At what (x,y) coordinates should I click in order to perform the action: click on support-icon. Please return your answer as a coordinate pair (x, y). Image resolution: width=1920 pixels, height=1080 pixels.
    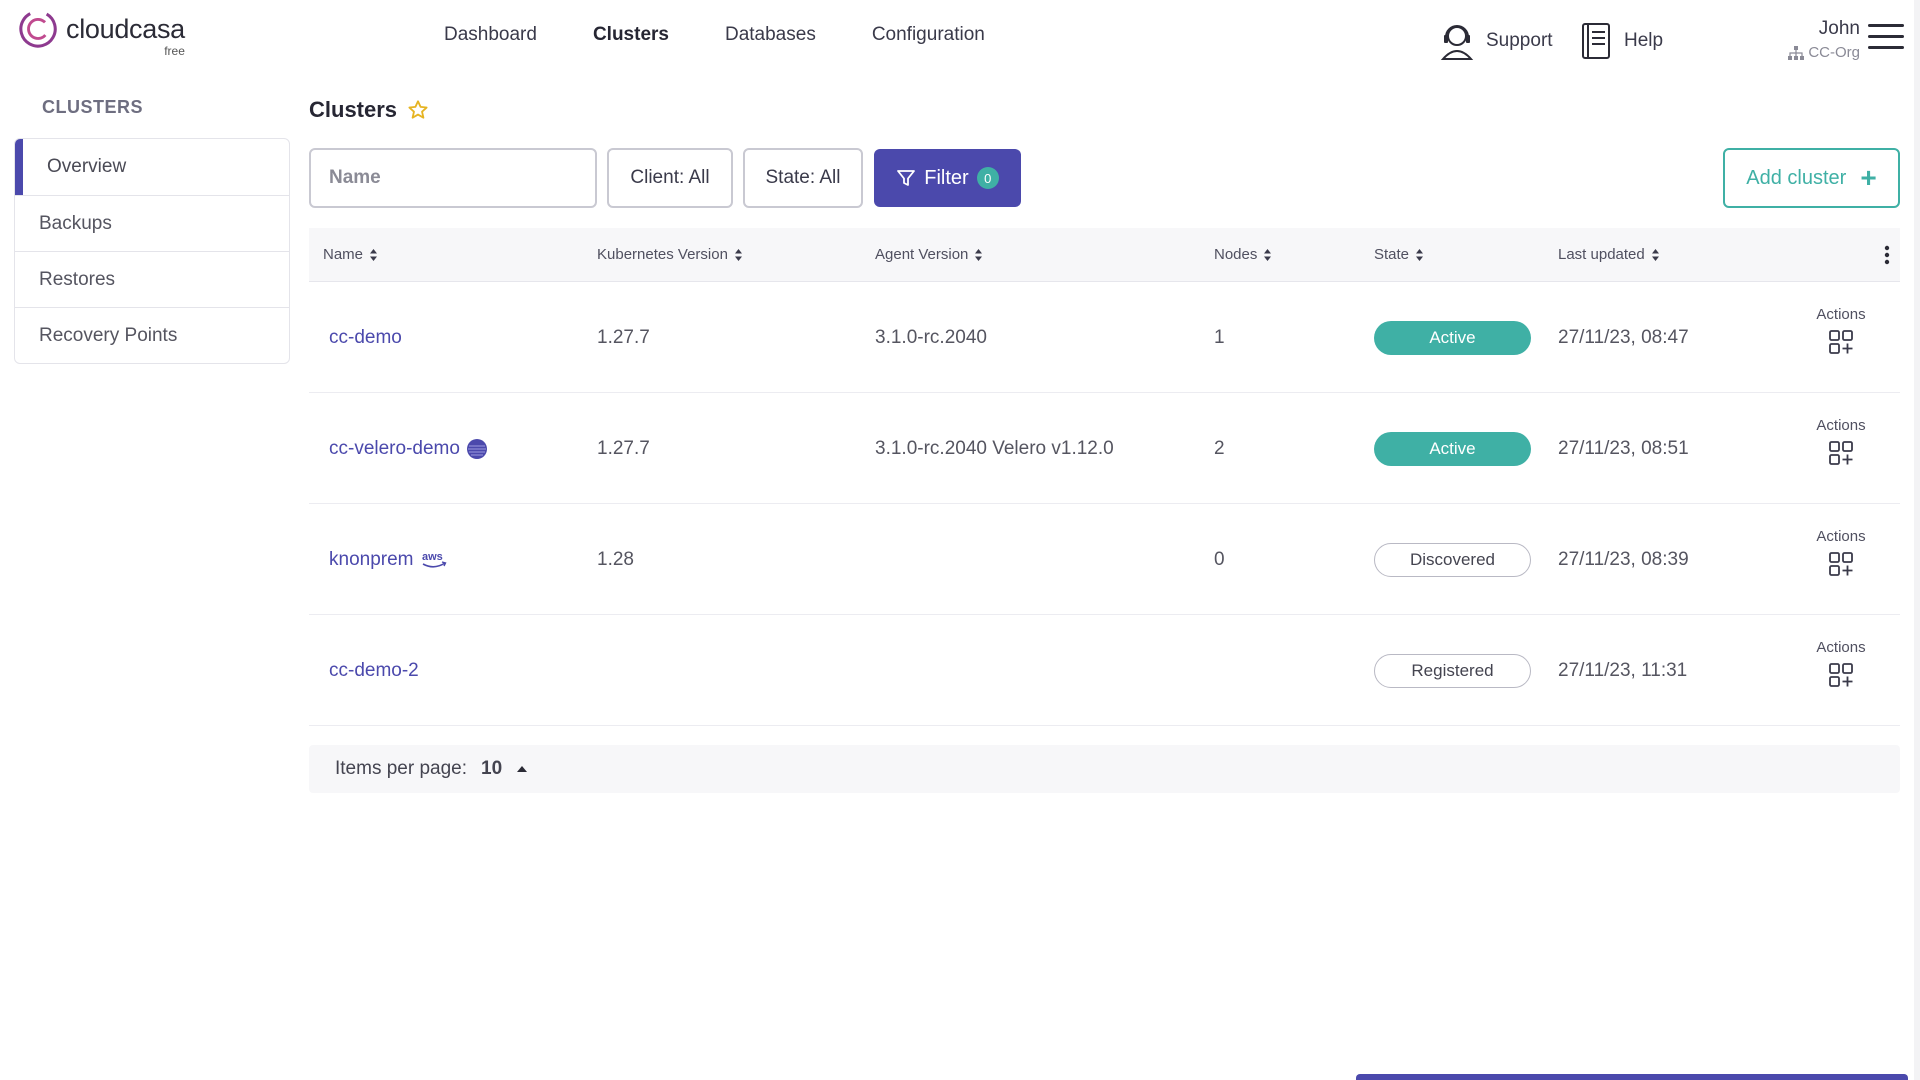
    Looking at the image, I should click on (1457, 42).